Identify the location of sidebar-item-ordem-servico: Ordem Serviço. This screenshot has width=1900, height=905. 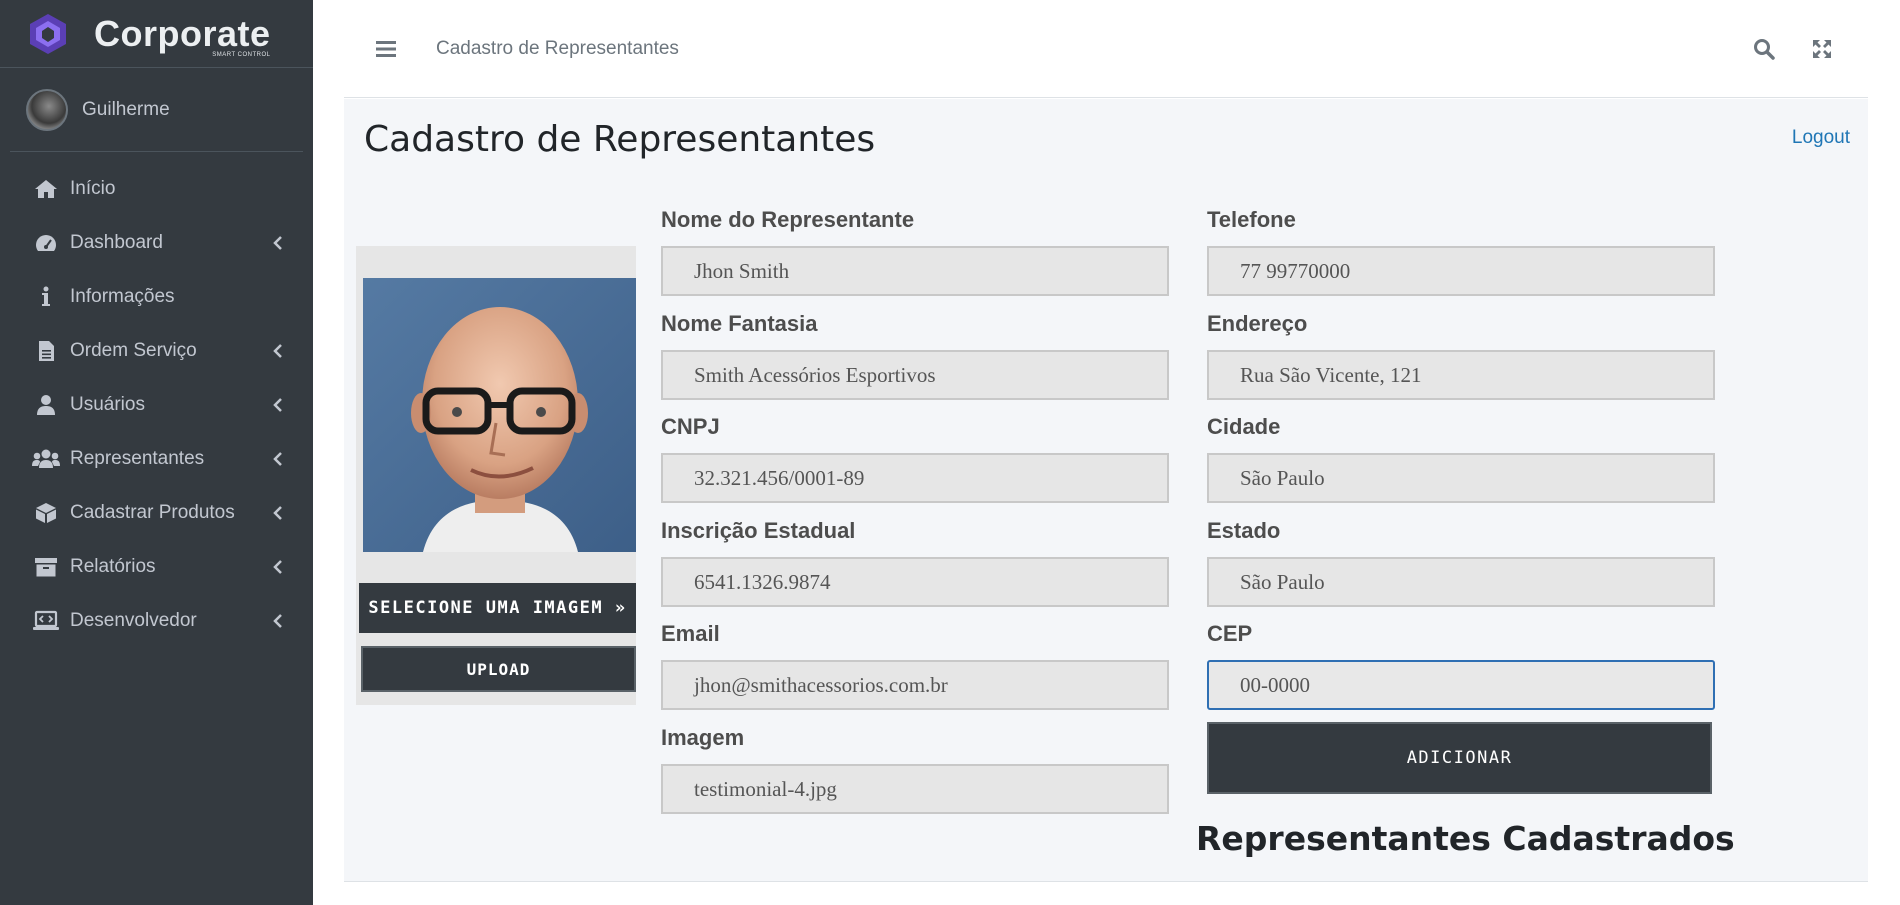
(156, 351).